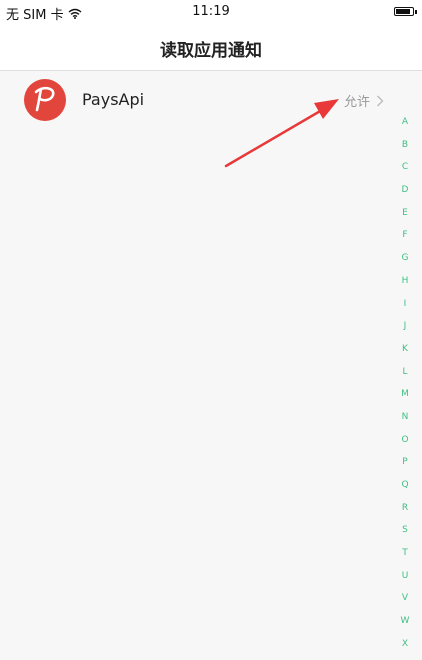 This screenshot has width=422, height=660. What do you see at coordinates (45, 100) in the screenshot?
I see `paysapi-logo-icon` at bounding box center [45, 100].